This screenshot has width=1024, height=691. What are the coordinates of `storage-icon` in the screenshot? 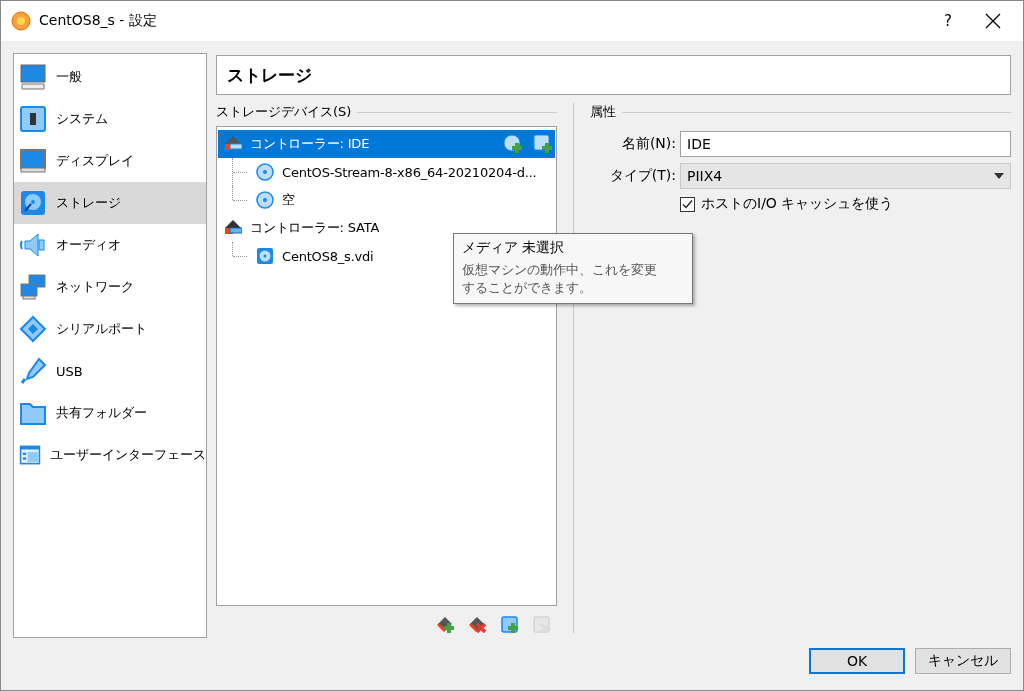 It's located at (33, 203).